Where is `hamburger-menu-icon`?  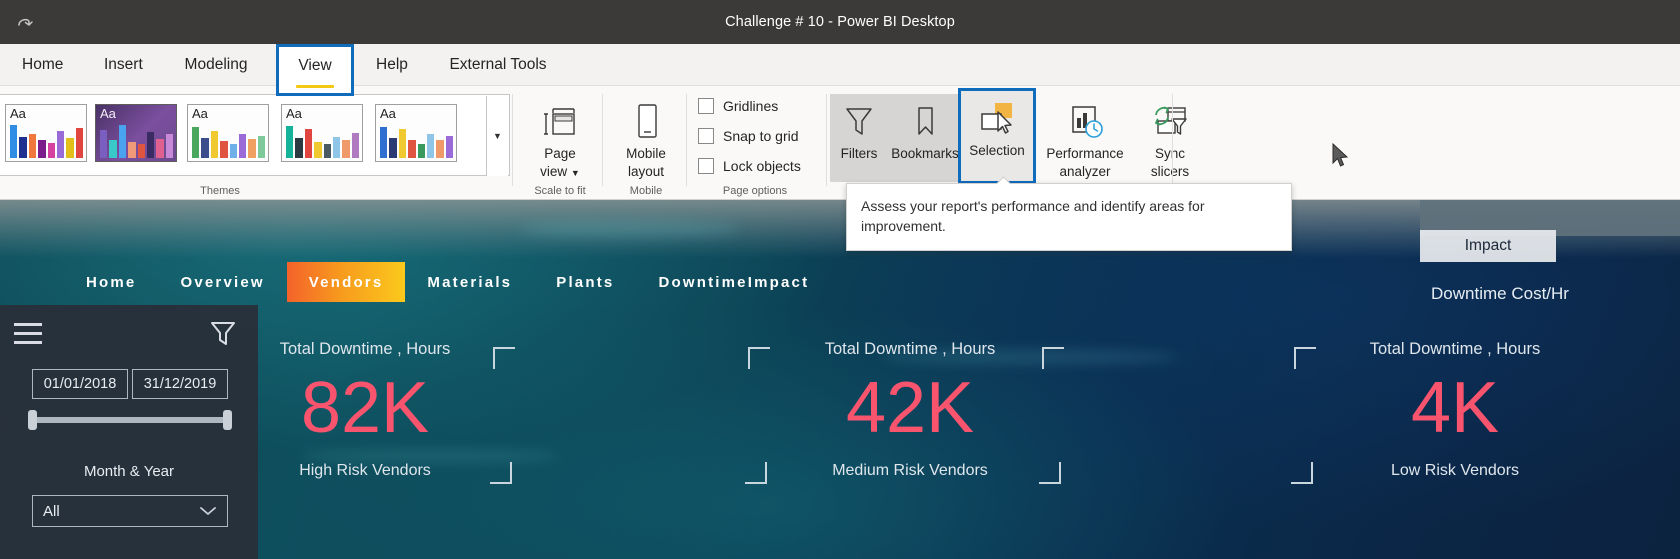 hamburger-menu-icon is located at coordinates (28, 336).